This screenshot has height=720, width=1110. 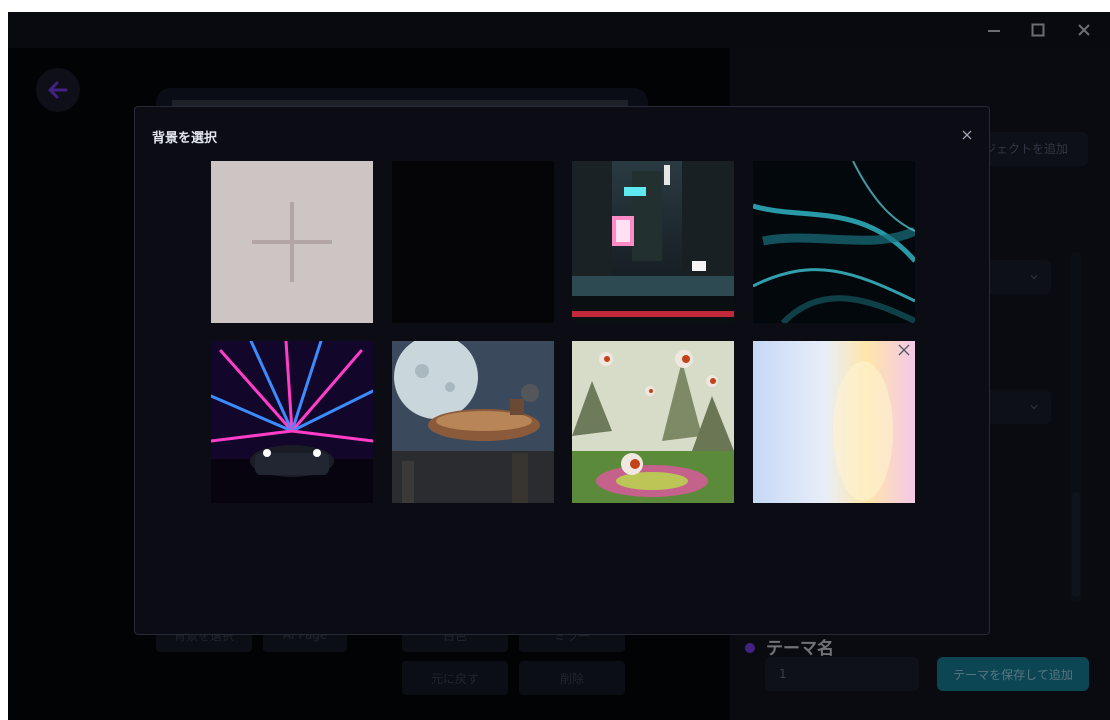 I want to click on dialog-title: 背景を選択, so click(x=185, y=138).